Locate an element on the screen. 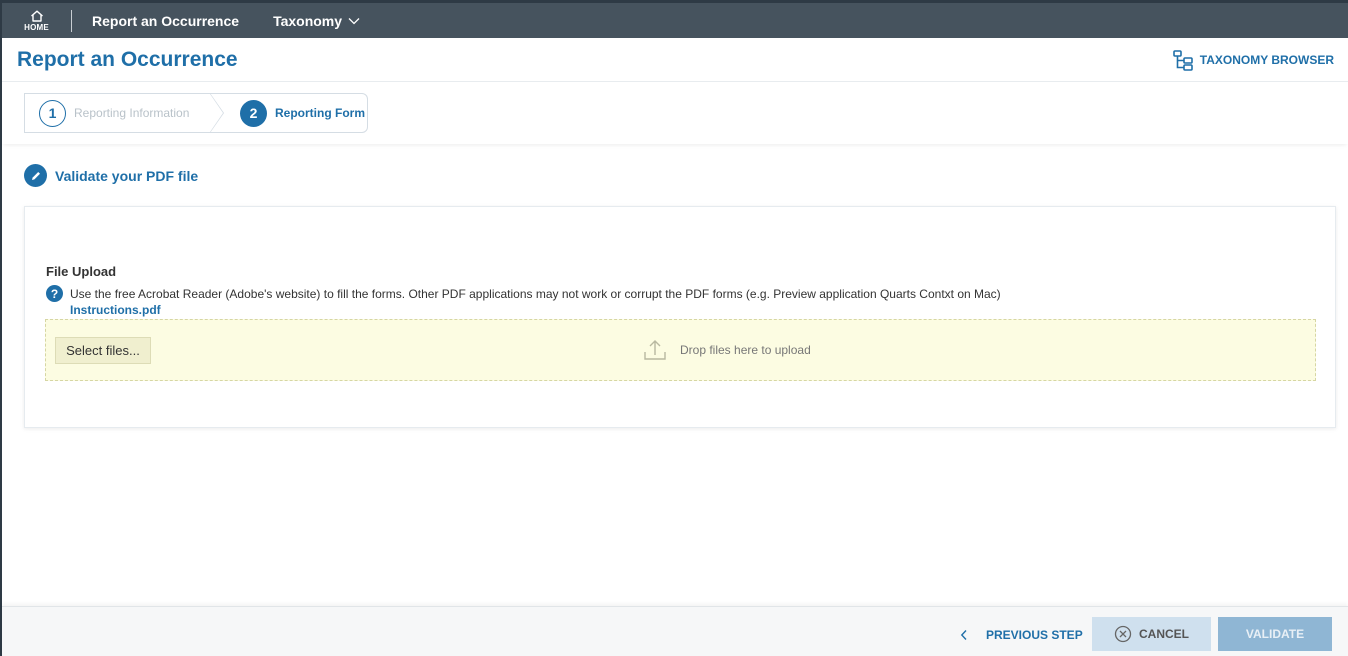 This screenshot has width=1348, height=656. nav-taxonomy-label: Taxonomy is located at coordinates (308, 20).